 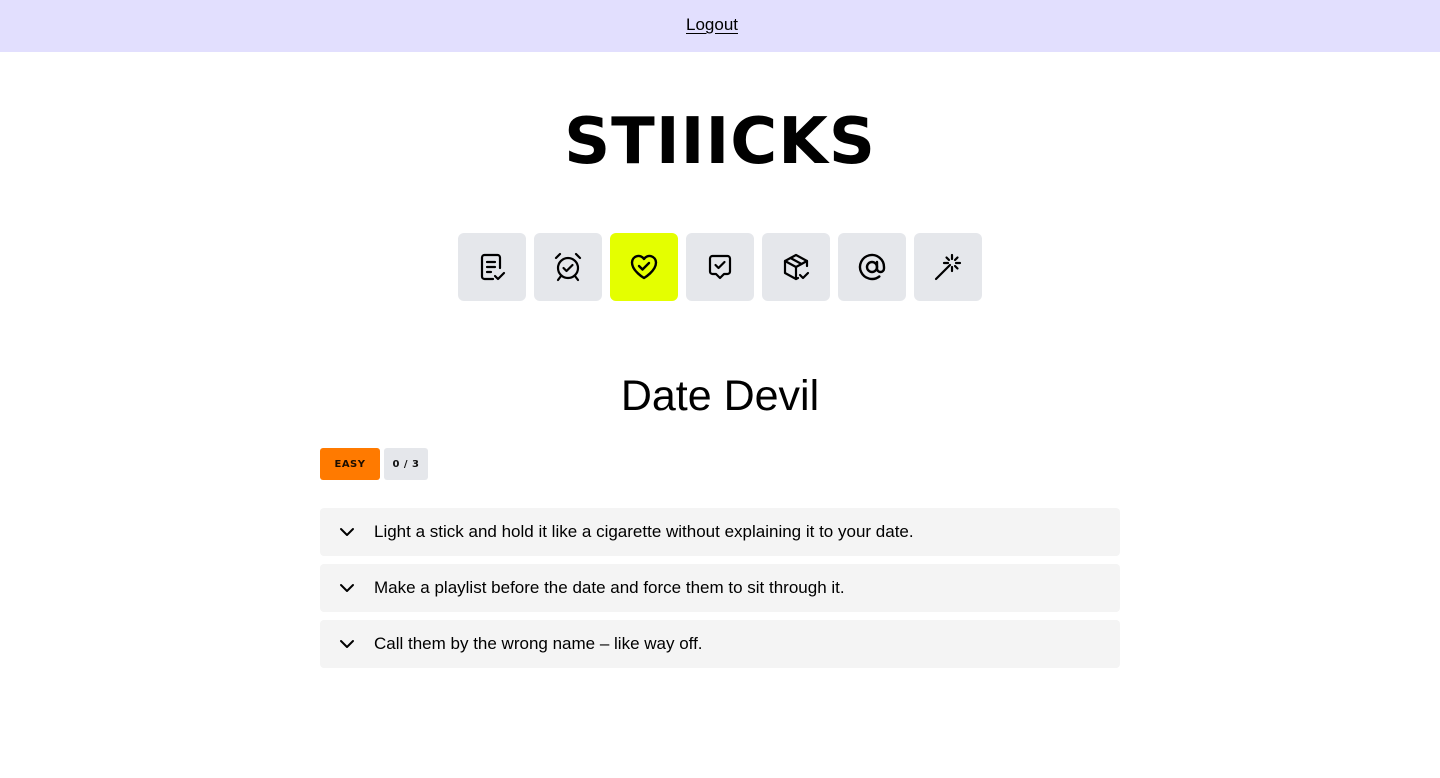 I want to click on checklist-note-icon, so click(x=493, y=267).